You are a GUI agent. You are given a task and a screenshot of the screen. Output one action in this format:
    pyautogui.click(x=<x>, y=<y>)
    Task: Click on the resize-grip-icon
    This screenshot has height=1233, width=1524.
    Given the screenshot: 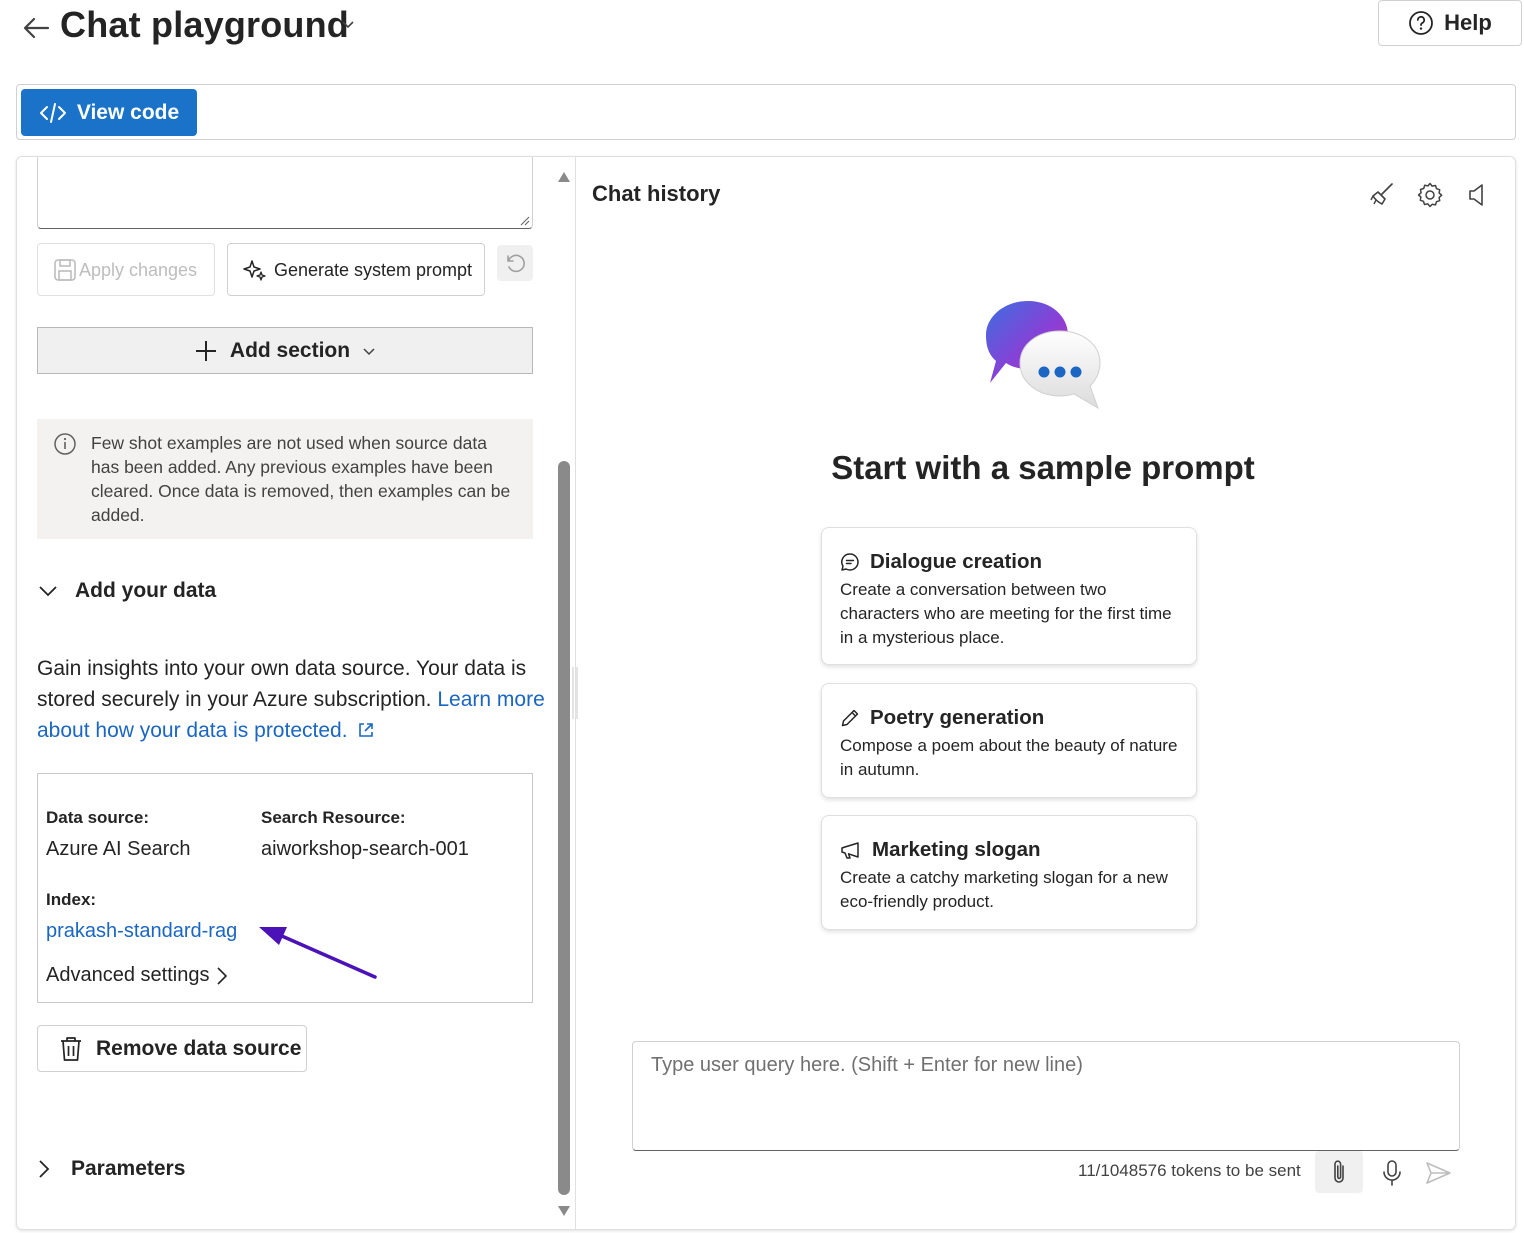 What is the action you would take?
    pyautogui.click(x=525, y=221)
    